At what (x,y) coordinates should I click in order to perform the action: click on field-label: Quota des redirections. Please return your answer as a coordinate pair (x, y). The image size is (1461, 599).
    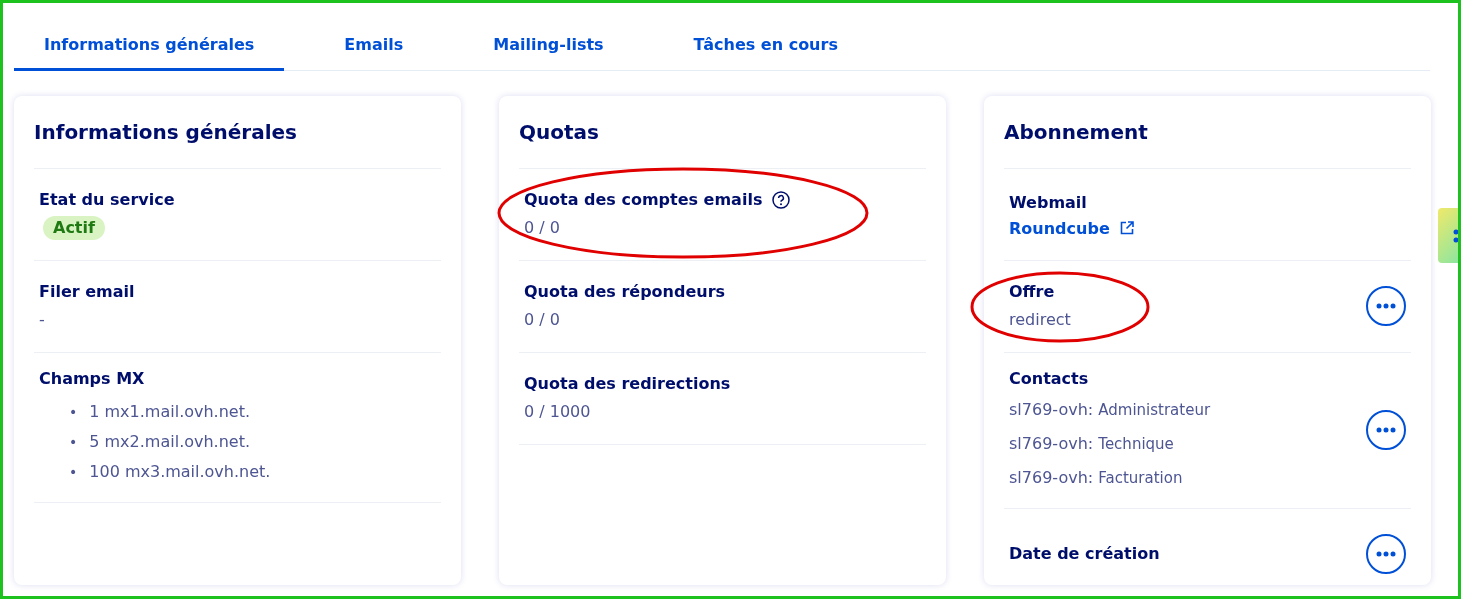
    Looking at the image, I should click on (627, 384).